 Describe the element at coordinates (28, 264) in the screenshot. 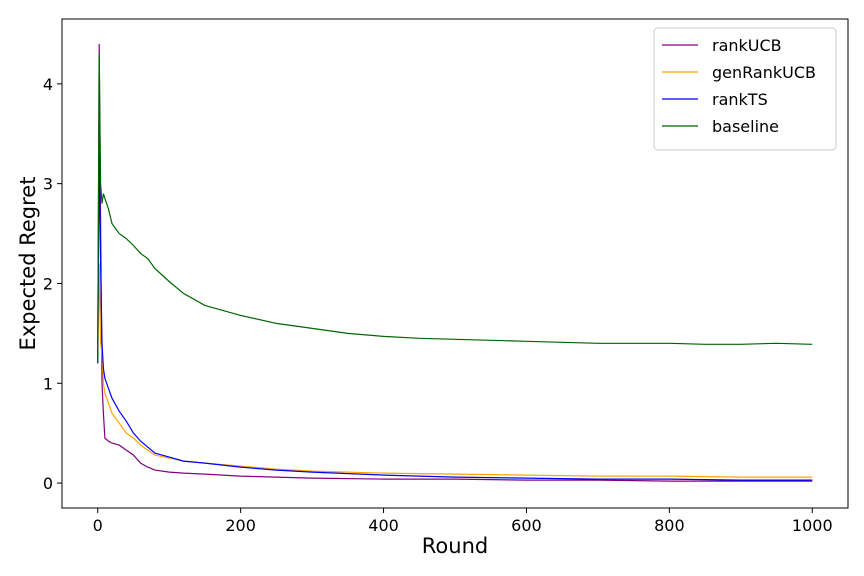

I see `y-axis-label: Expected Regret` at that location.